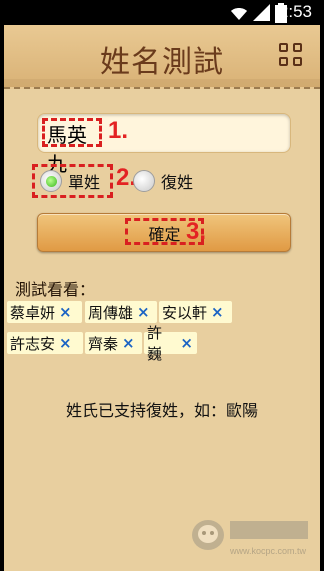 Image resolution: width=324 pixels, height=571 pixels. I want to click on example-chip-text: 許巍, so click(155, 343).